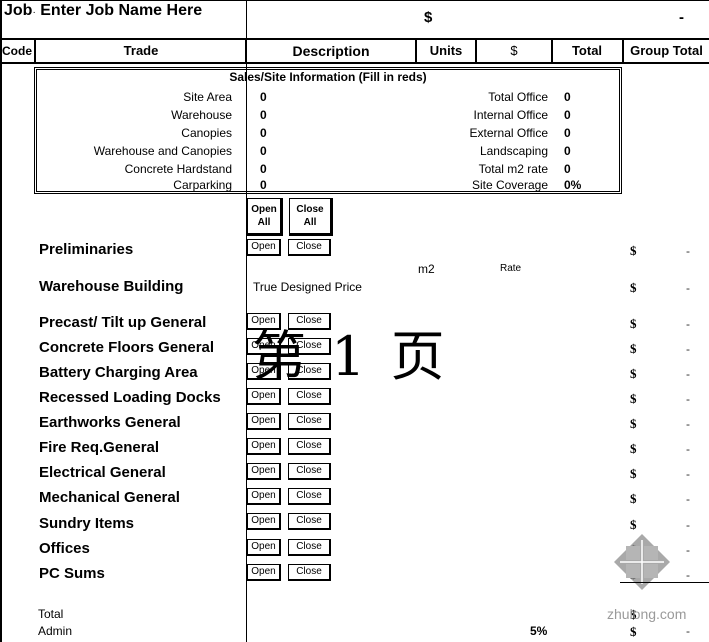  I want to click on left-border, so click(1, 321).